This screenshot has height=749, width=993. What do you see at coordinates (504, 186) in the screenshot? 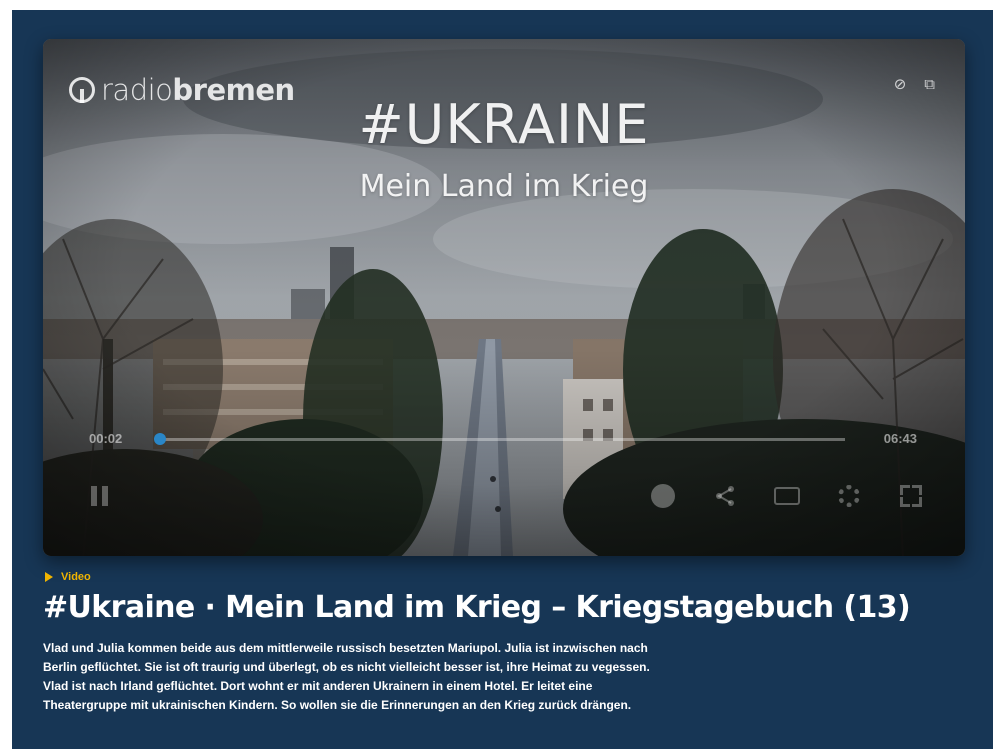
I see `video-overlay-subtitle: Mein Land im Krieg` at bounding box center [504, 186].